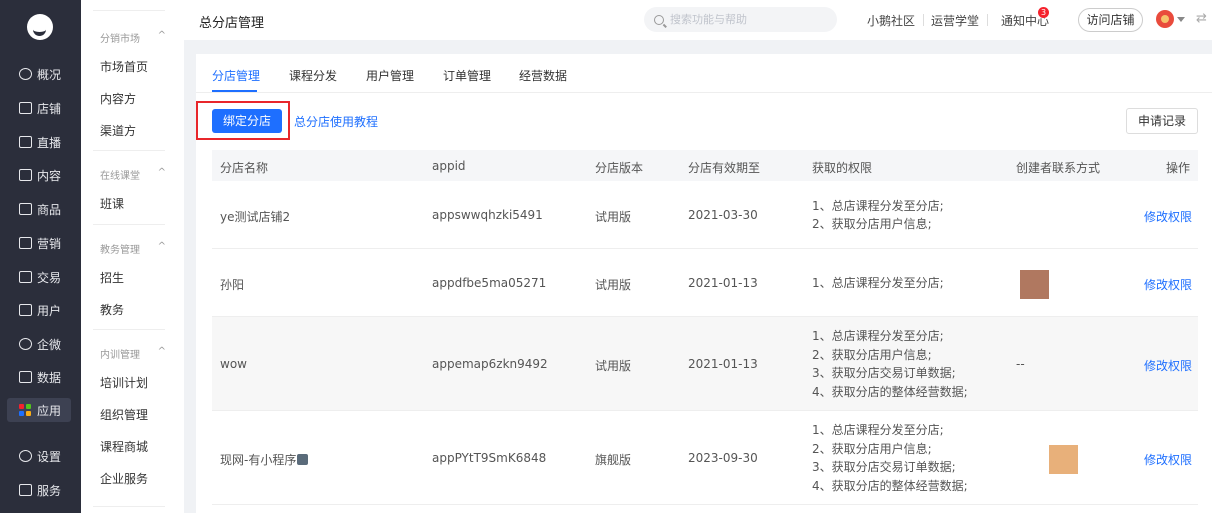 The width and height of the screenshot is (1212, 513). What do you see at coordinates (49, 175) in the screenshot?
I see `nav-item-label: 内容` at bounding box center [49, 175].